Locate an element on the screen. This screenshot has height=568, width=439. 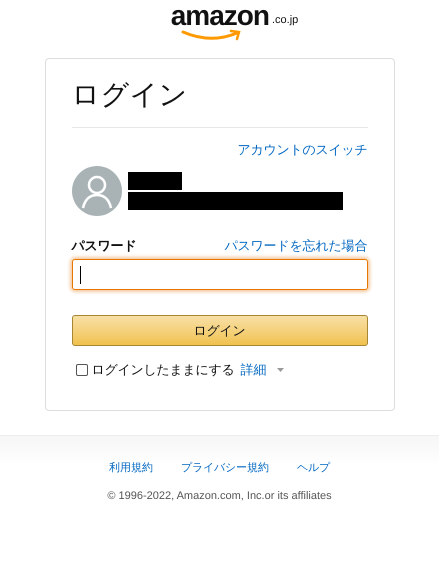
caret-icon is located at coordinates (280, 370).